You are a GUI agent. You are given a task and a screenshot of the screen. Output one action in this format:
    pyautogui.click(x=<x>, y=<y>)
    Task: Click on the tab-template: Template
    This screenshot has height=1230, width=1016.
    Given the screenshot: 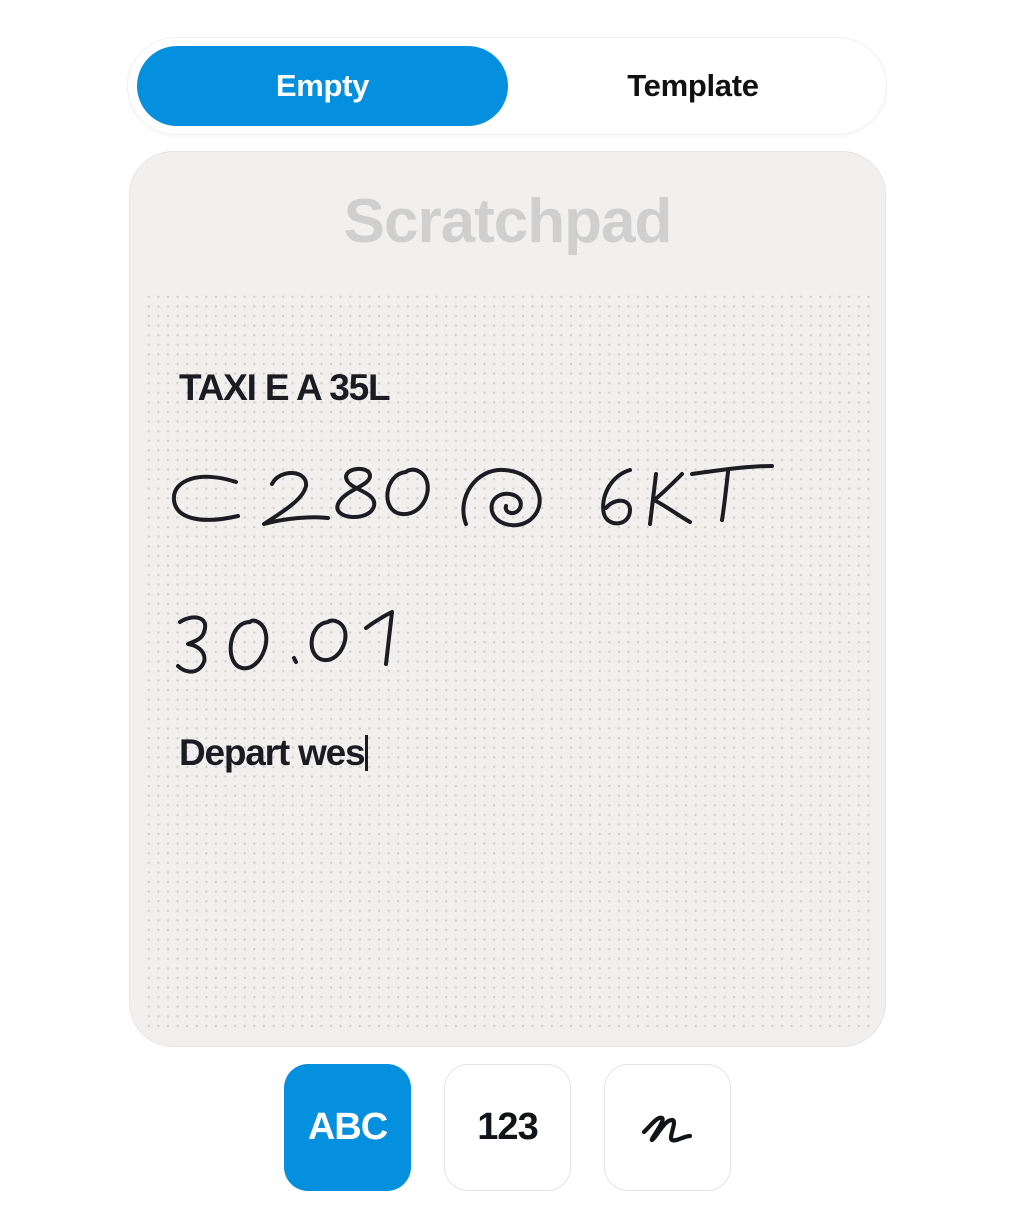 What is the action you would take?
    pyautogui.click(x=693, y=86)
    